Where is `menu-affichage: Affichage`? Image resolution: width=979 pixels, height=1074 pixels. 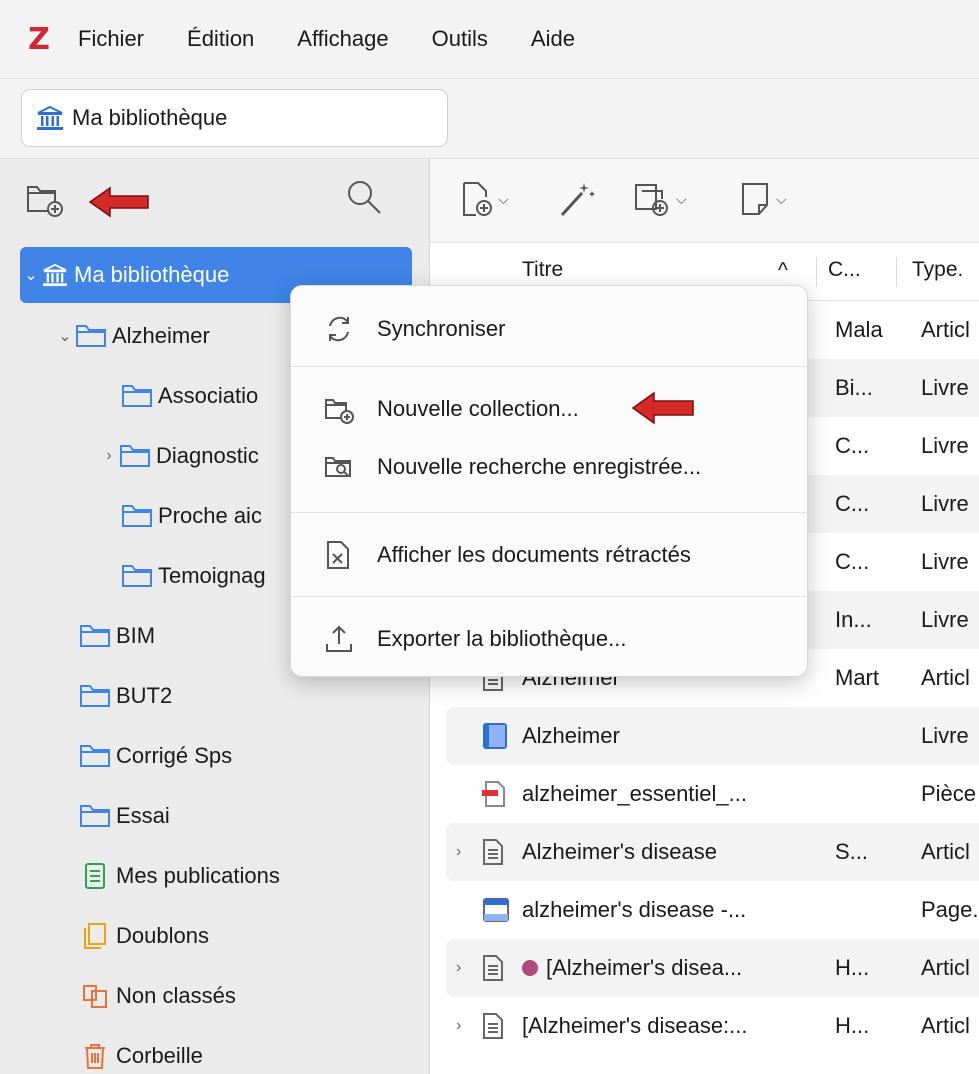 menu-affichage: Affichage is located at coordinates (342, 39).